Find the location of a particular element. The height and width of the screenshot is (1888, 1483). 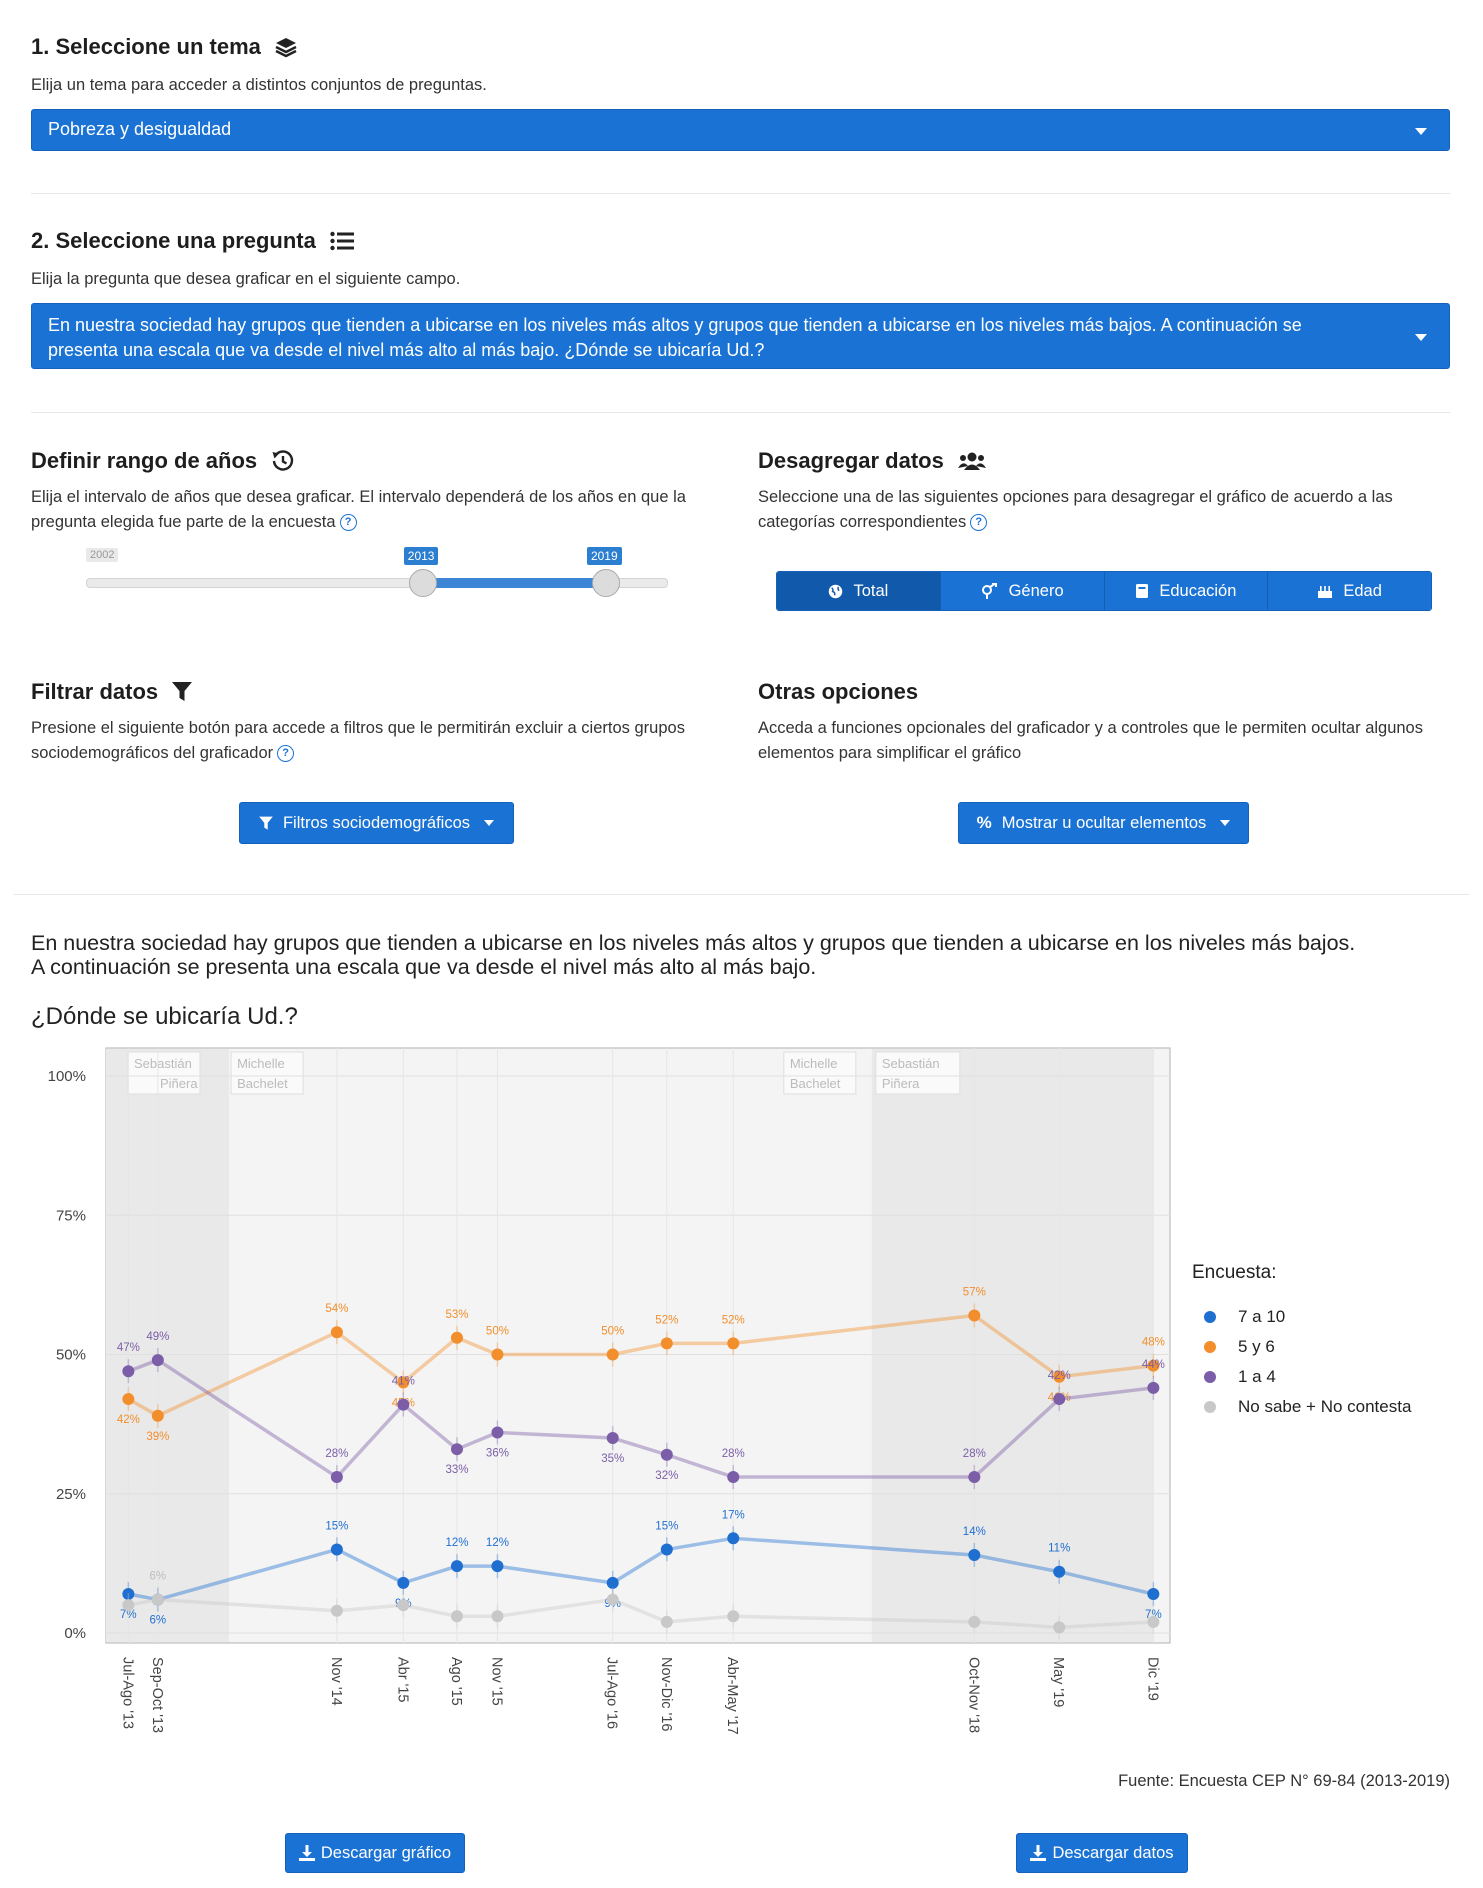

topic-select: Pobreza y desigualdad is located at coordinates (740, 130).